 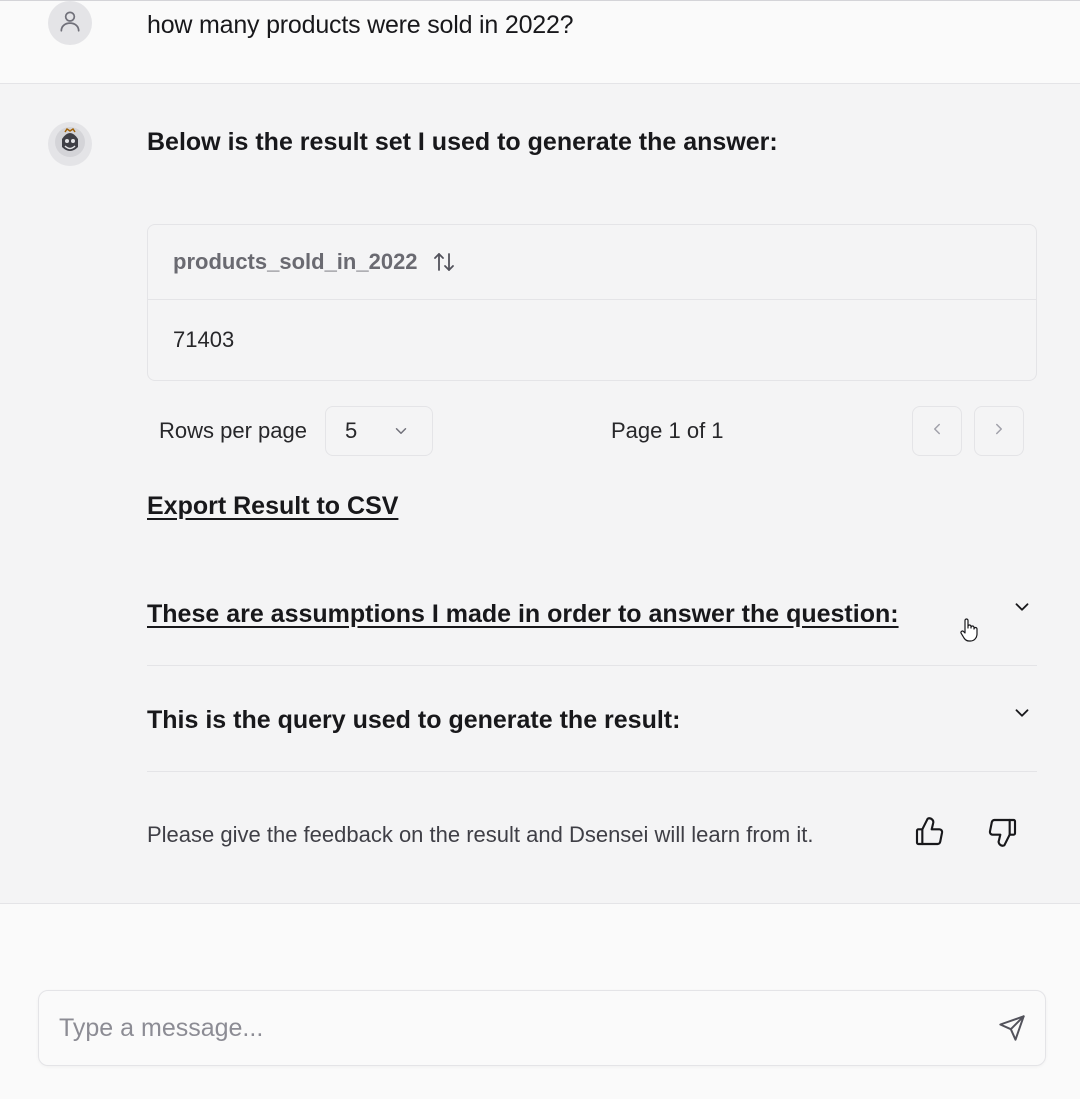 What do you see at coordinates (360, 25) in the screenshot?
I see `user-message-text: how many products were sold in 2022?` at bounding box center [360, 25].